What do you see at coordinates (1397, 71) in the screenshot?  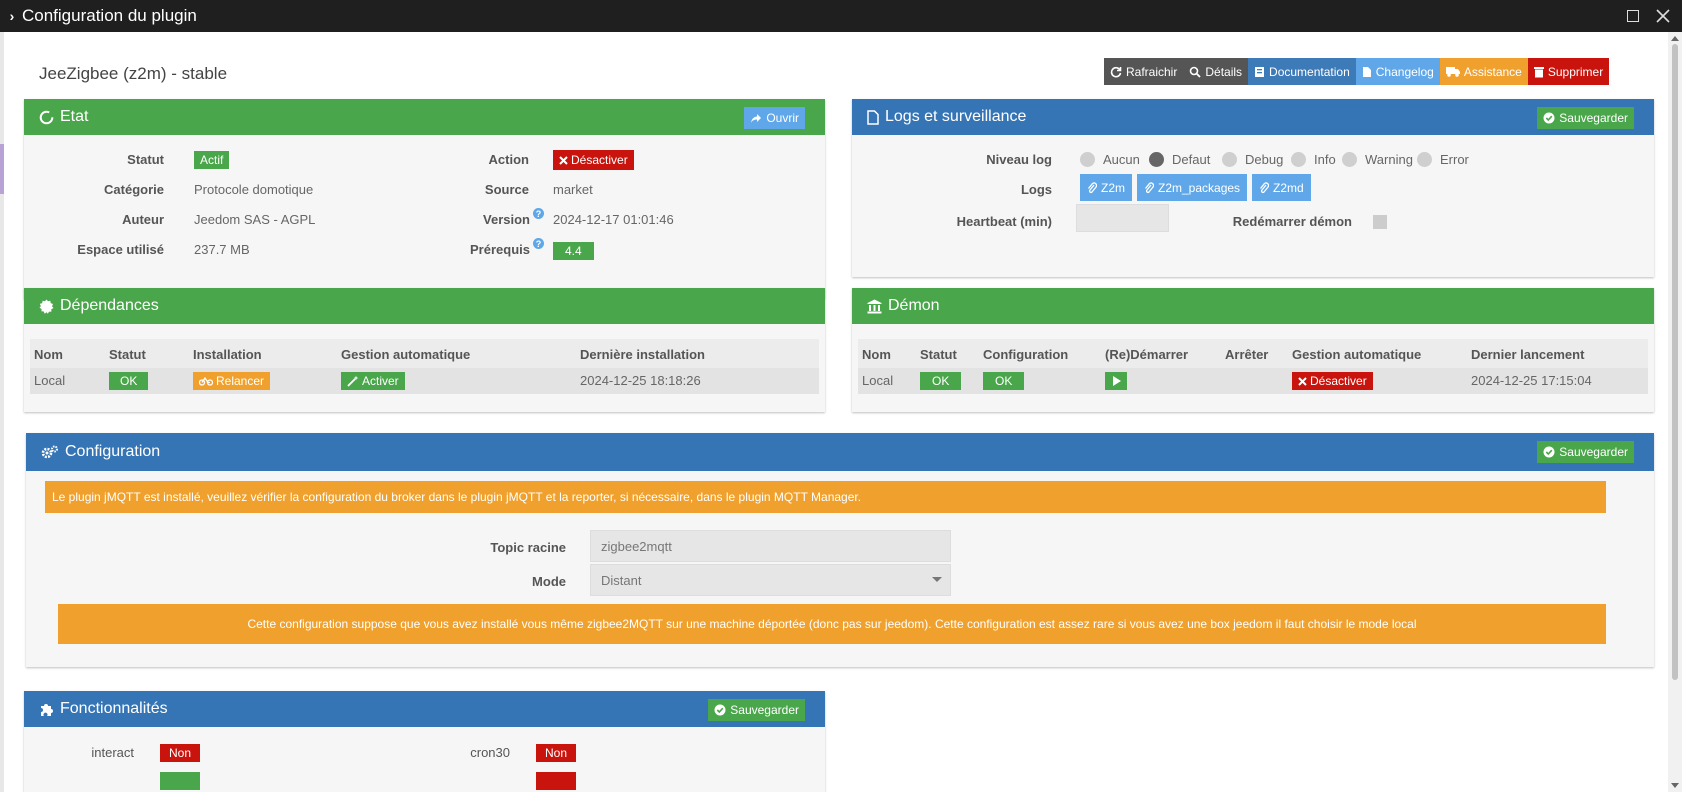 I see `changelog-button: Changelog` at bounding box center [1397, 71].